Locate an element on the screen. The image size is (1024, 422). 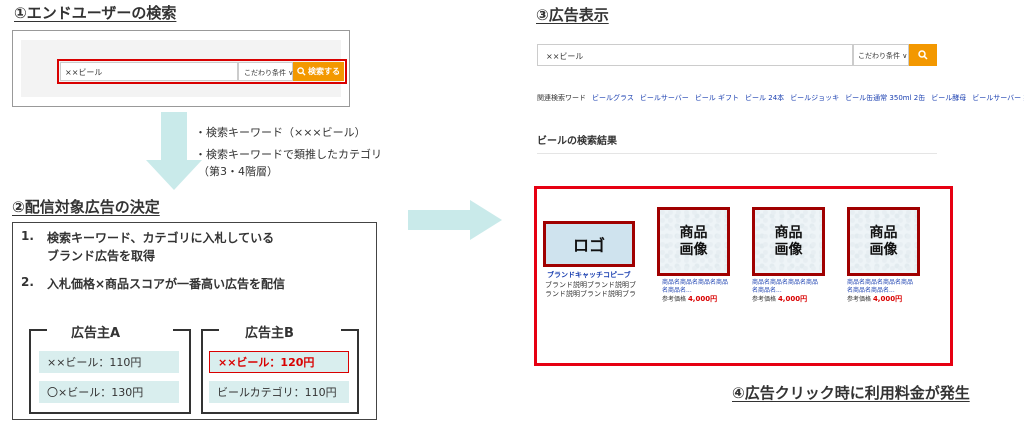
brand-logo-label: ロゴ is located at coordinates (588, 245).